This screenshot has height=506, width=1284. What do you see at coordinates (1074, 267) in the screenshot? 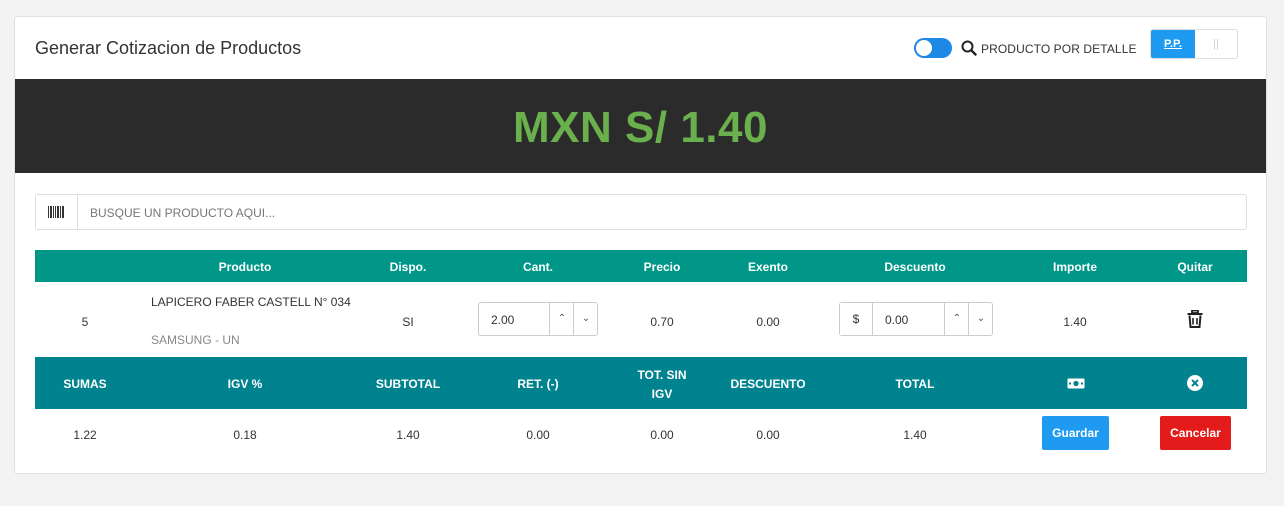
I see `col-importe: Importe` at bounding box center [1074, 267].